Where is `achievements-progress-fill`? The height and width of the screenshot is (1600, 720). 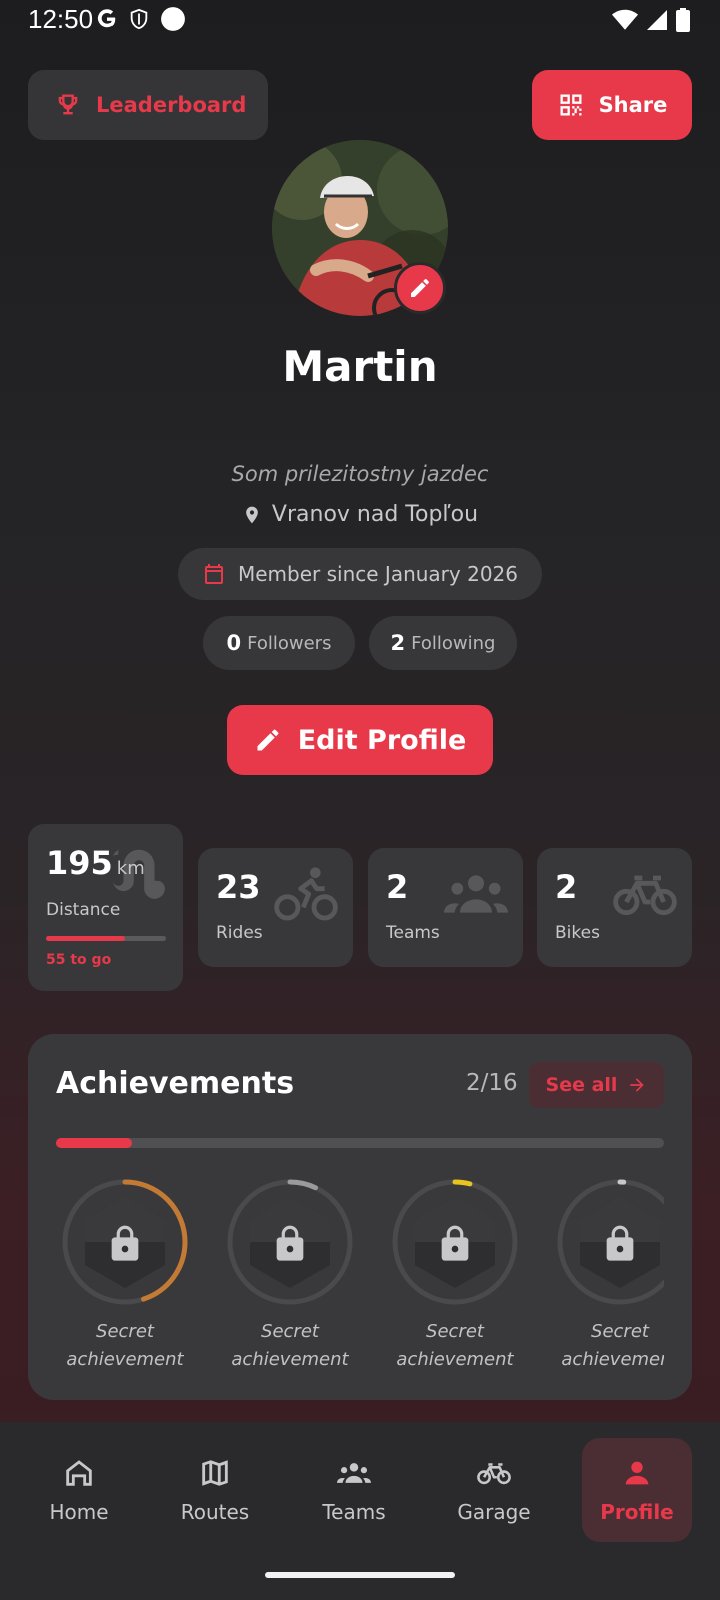
achievements-progress-fill is located at coordinates (94, 1143).